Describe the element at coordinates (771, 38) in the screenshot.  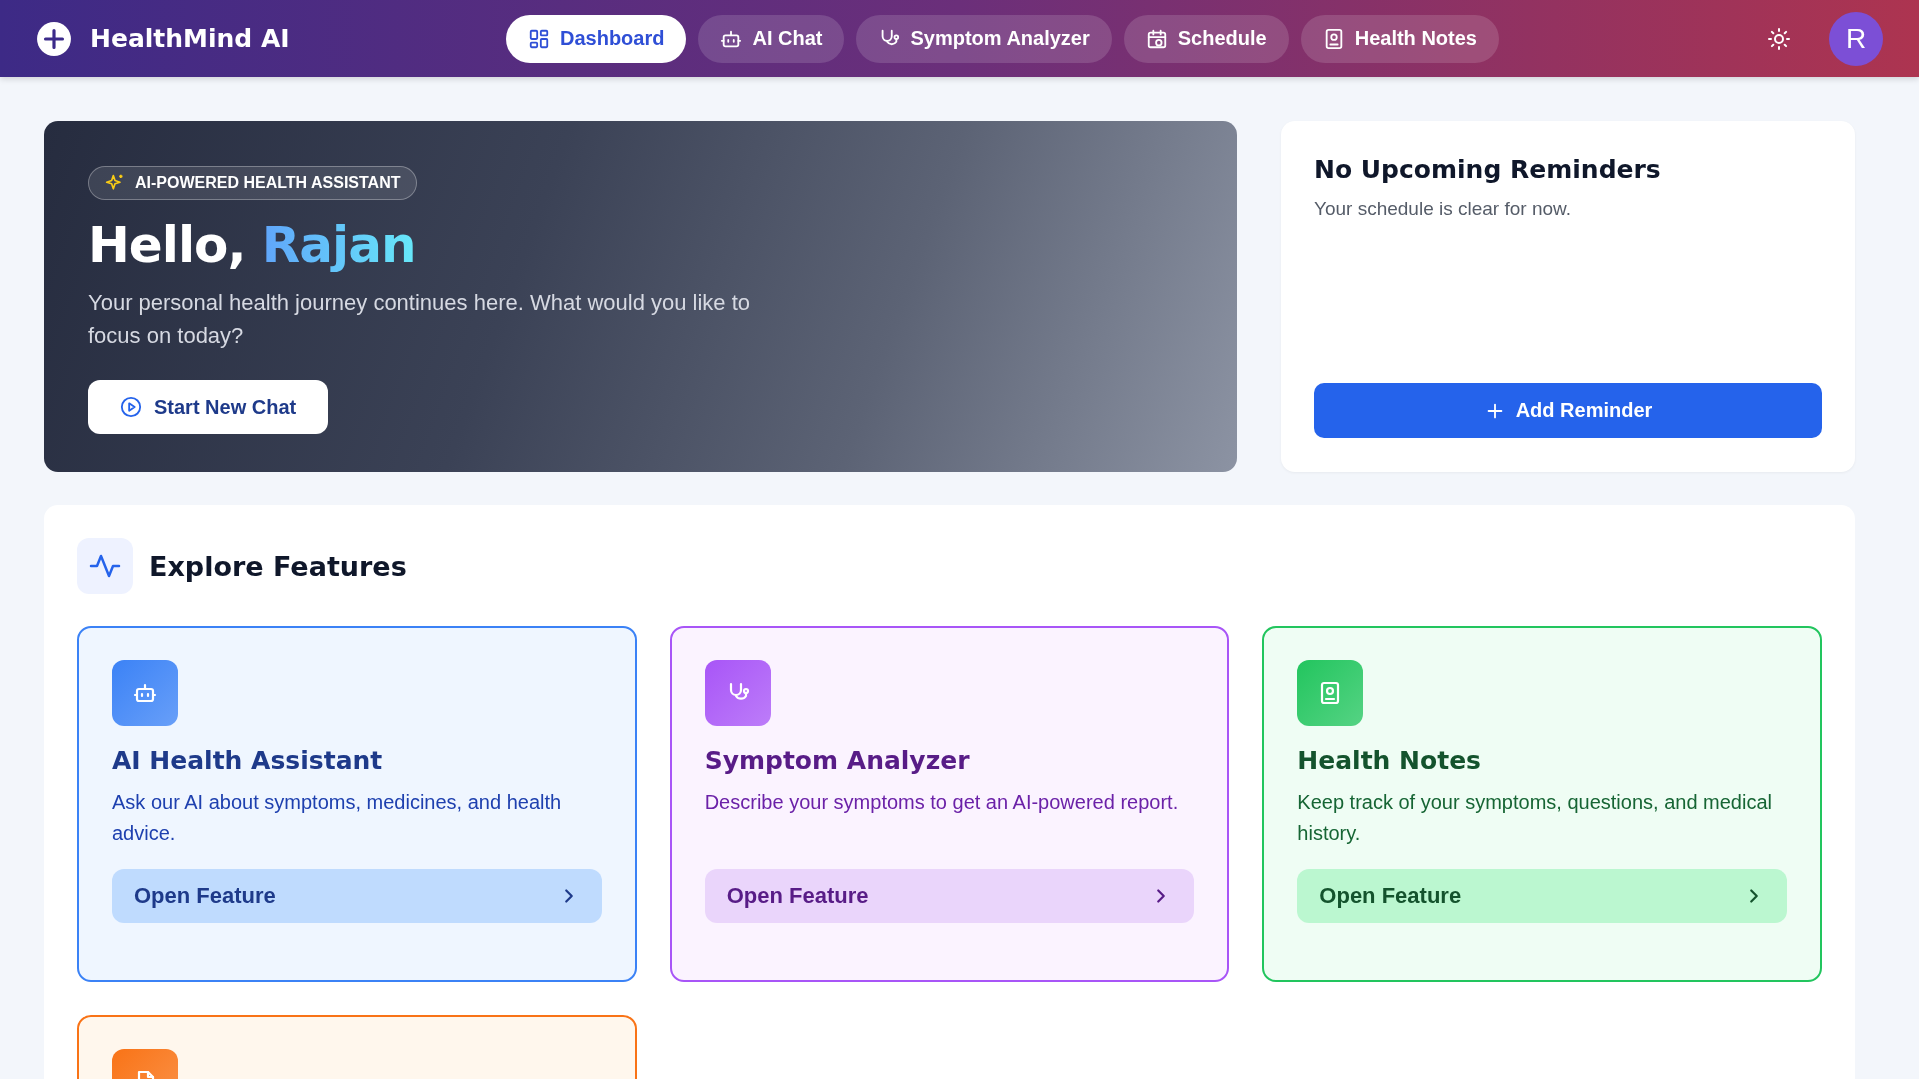
I see `nav-tab: AI Chat` at that location.